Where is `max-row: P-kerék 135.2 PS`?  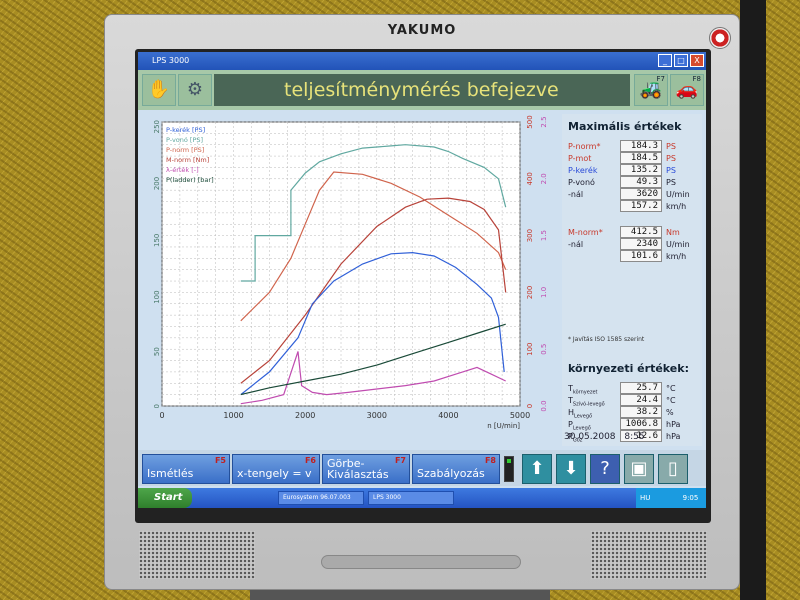 max-row: P-kerék 135.2 PS is located at coordinates (634, 170).